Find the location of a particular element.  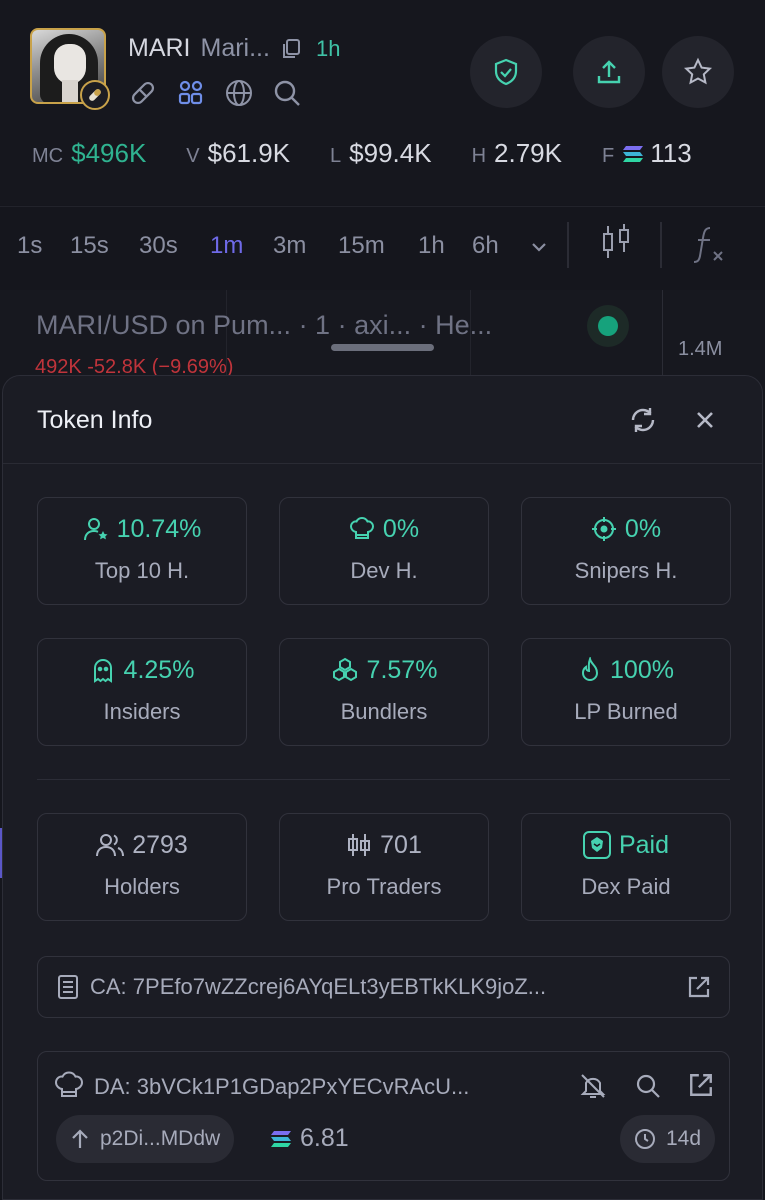

dexscreener-icon is located at coordinates (596, 845).